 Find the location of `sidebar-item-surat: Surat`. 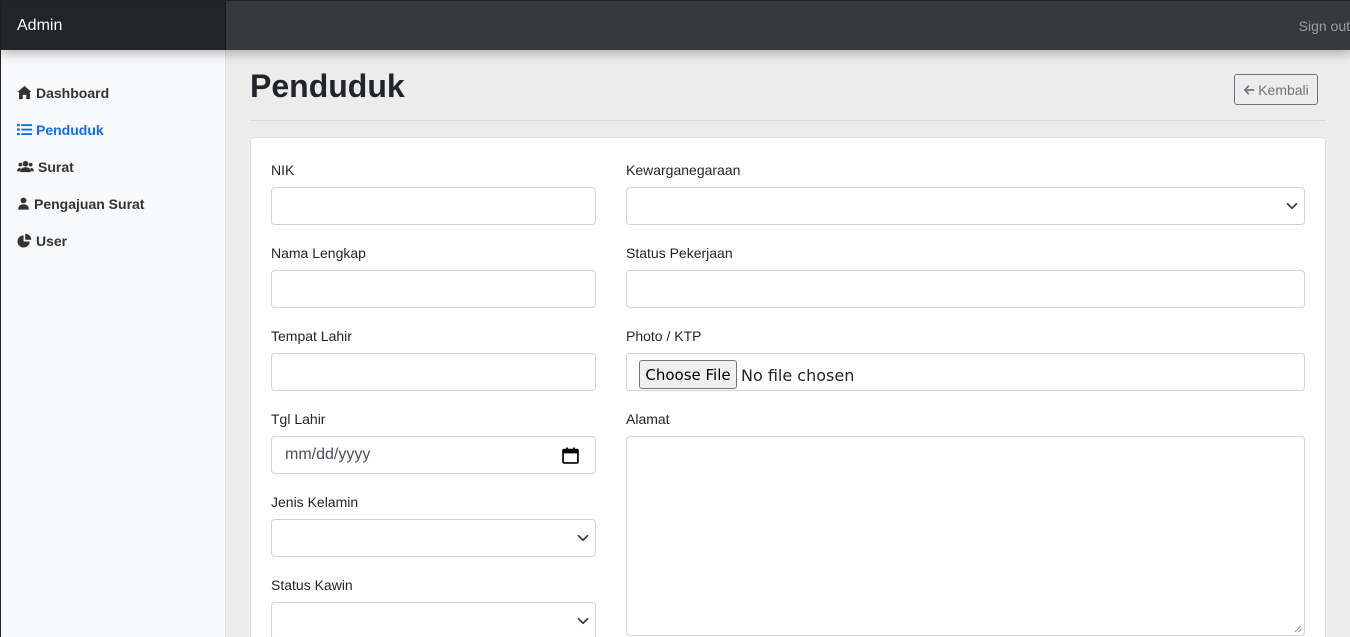

sidebar-item-surat: Surat is located at coordinates (113, 166).